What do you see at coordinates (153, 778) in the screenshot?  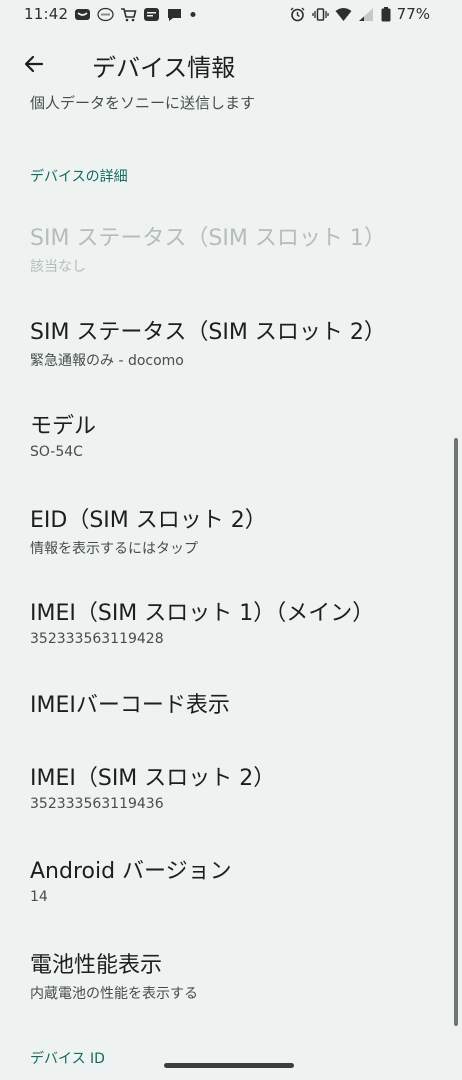 I see `item-title: IMEI（SIM スロット 2）` at bounding box center [153, 778].